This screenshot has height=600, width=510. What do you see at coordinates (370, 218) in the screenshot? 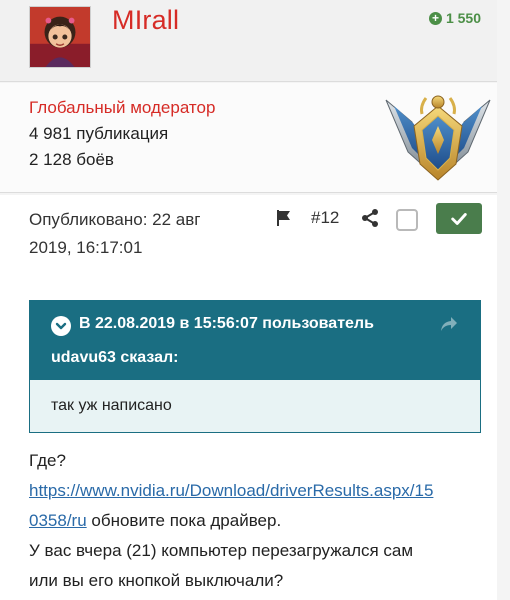
I see `share-icon` at bounding box center [370, 218].